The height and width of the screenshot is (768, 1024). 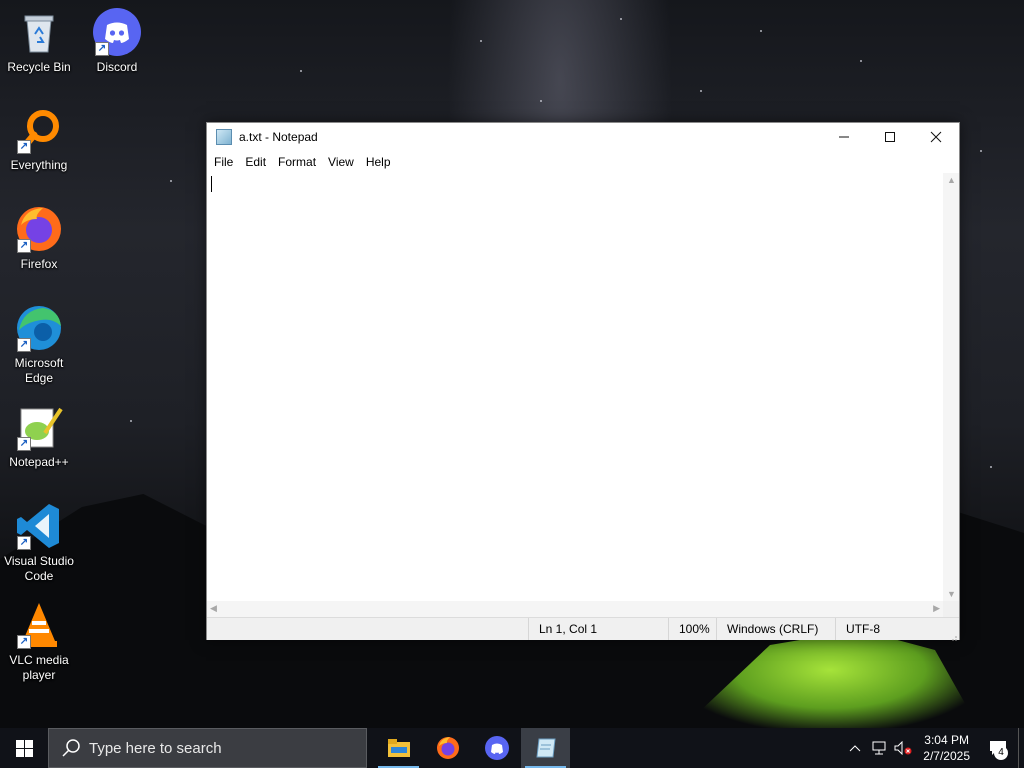 I want to click on desktop-icon-firefox: ↗ Firefox, so click(x=39, y=238).